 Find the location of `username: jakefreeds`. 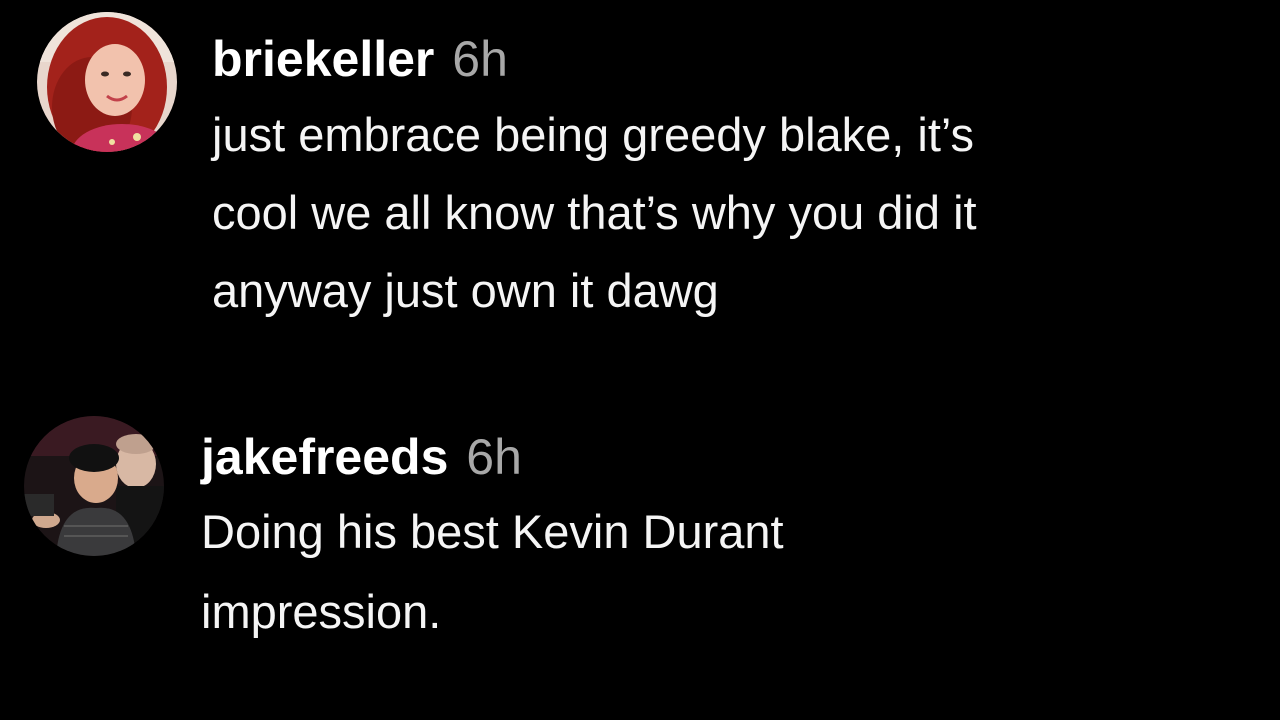

username: jakefreeds is located at coordinates (324, 457).